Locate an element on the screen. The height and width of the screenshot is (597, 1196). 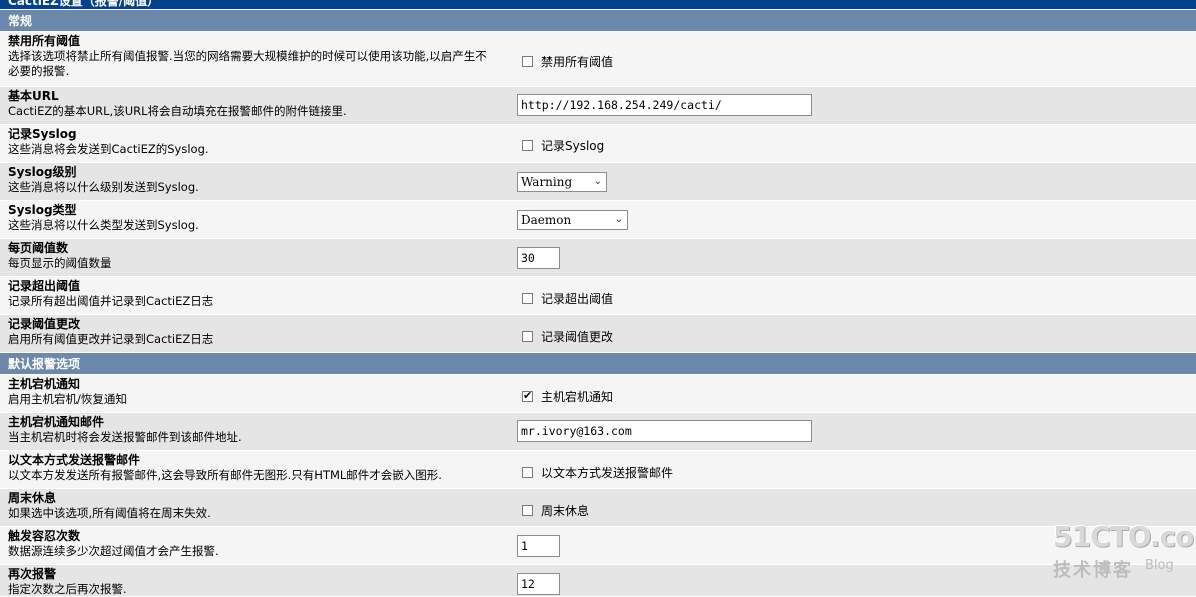
row-title: 主机宕机通知 is located at coordinates (44, 384).